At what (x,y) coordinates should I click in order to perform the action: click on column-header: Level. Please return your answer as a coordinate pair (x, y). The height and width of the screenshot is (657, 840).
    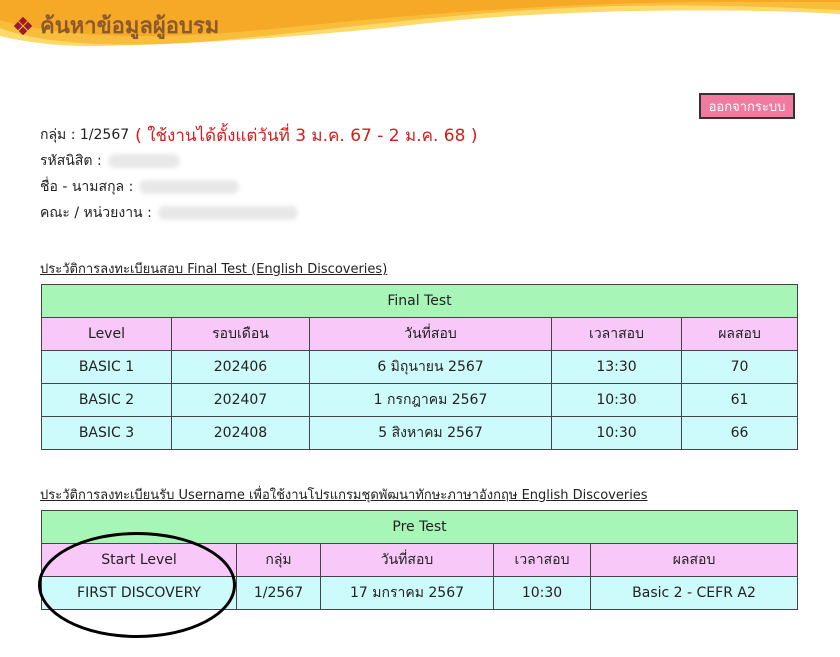
    Looking at the image, I should click on (106, 334).